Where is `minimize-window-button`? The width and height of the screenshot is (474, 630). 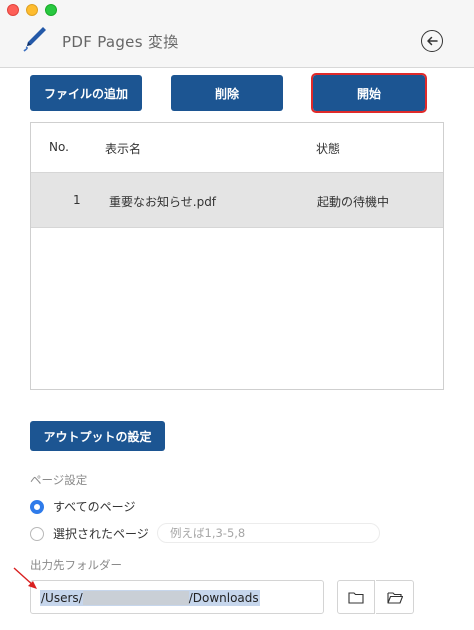
minimize-window-button is located at coordinates (32, 10).